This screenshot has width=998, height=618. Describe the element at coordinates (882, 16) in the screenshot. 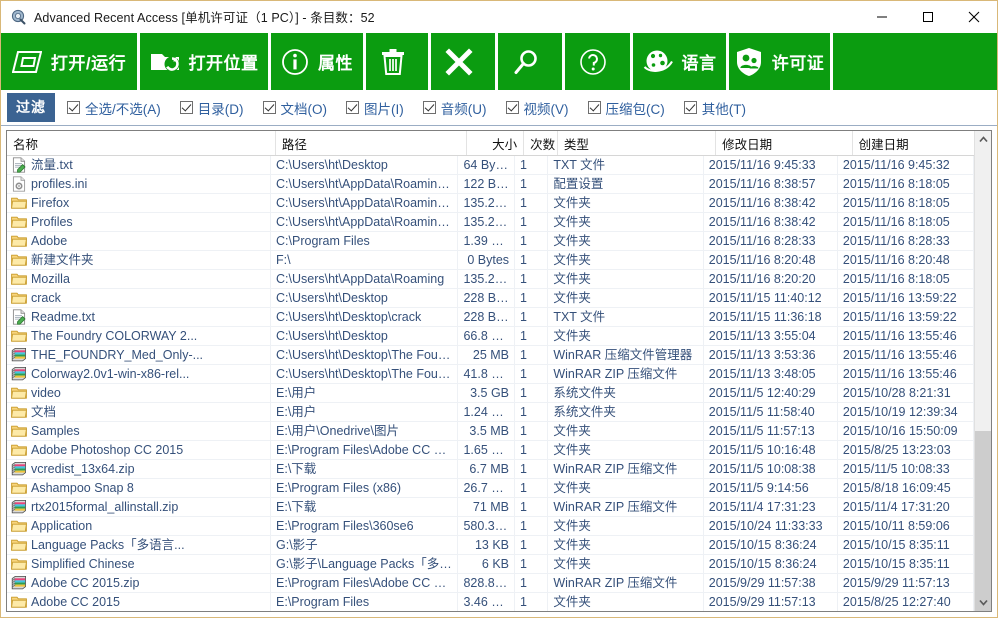

I see `minimize-button` at that location.